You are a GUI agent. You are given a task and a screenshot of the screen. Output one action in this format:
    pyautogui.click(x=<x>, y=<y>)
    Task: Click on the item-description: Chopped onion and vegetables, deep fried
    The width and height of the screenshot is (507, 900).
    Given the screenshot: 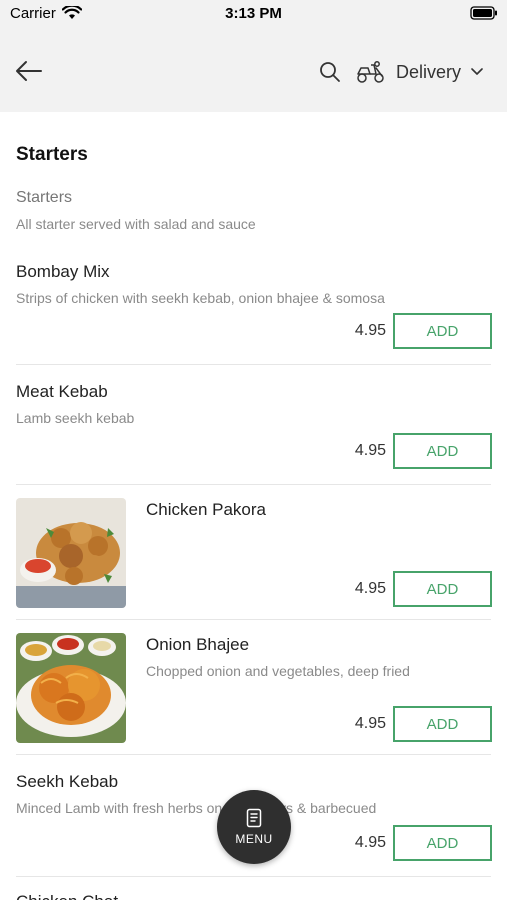 What is the action you would take?
    pyautogui.click(x=278, y=671)
    